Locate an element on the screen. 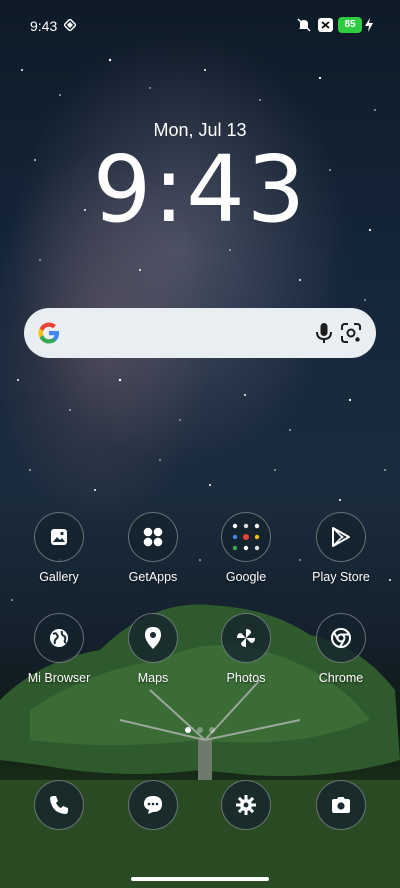 This screenshot has width=400, height=888. google-g-icon is located at coordinates (48, 333).